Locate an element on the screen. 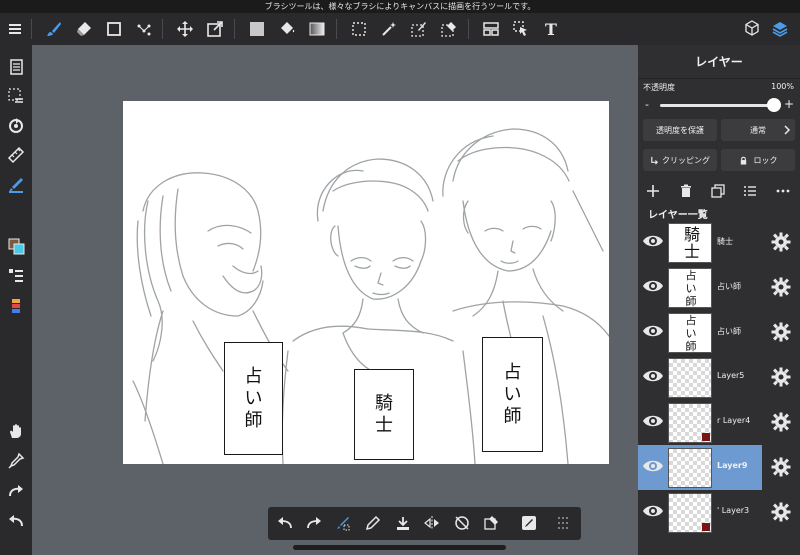  layer-name: Layer5 is located at coordinates (731, 375).